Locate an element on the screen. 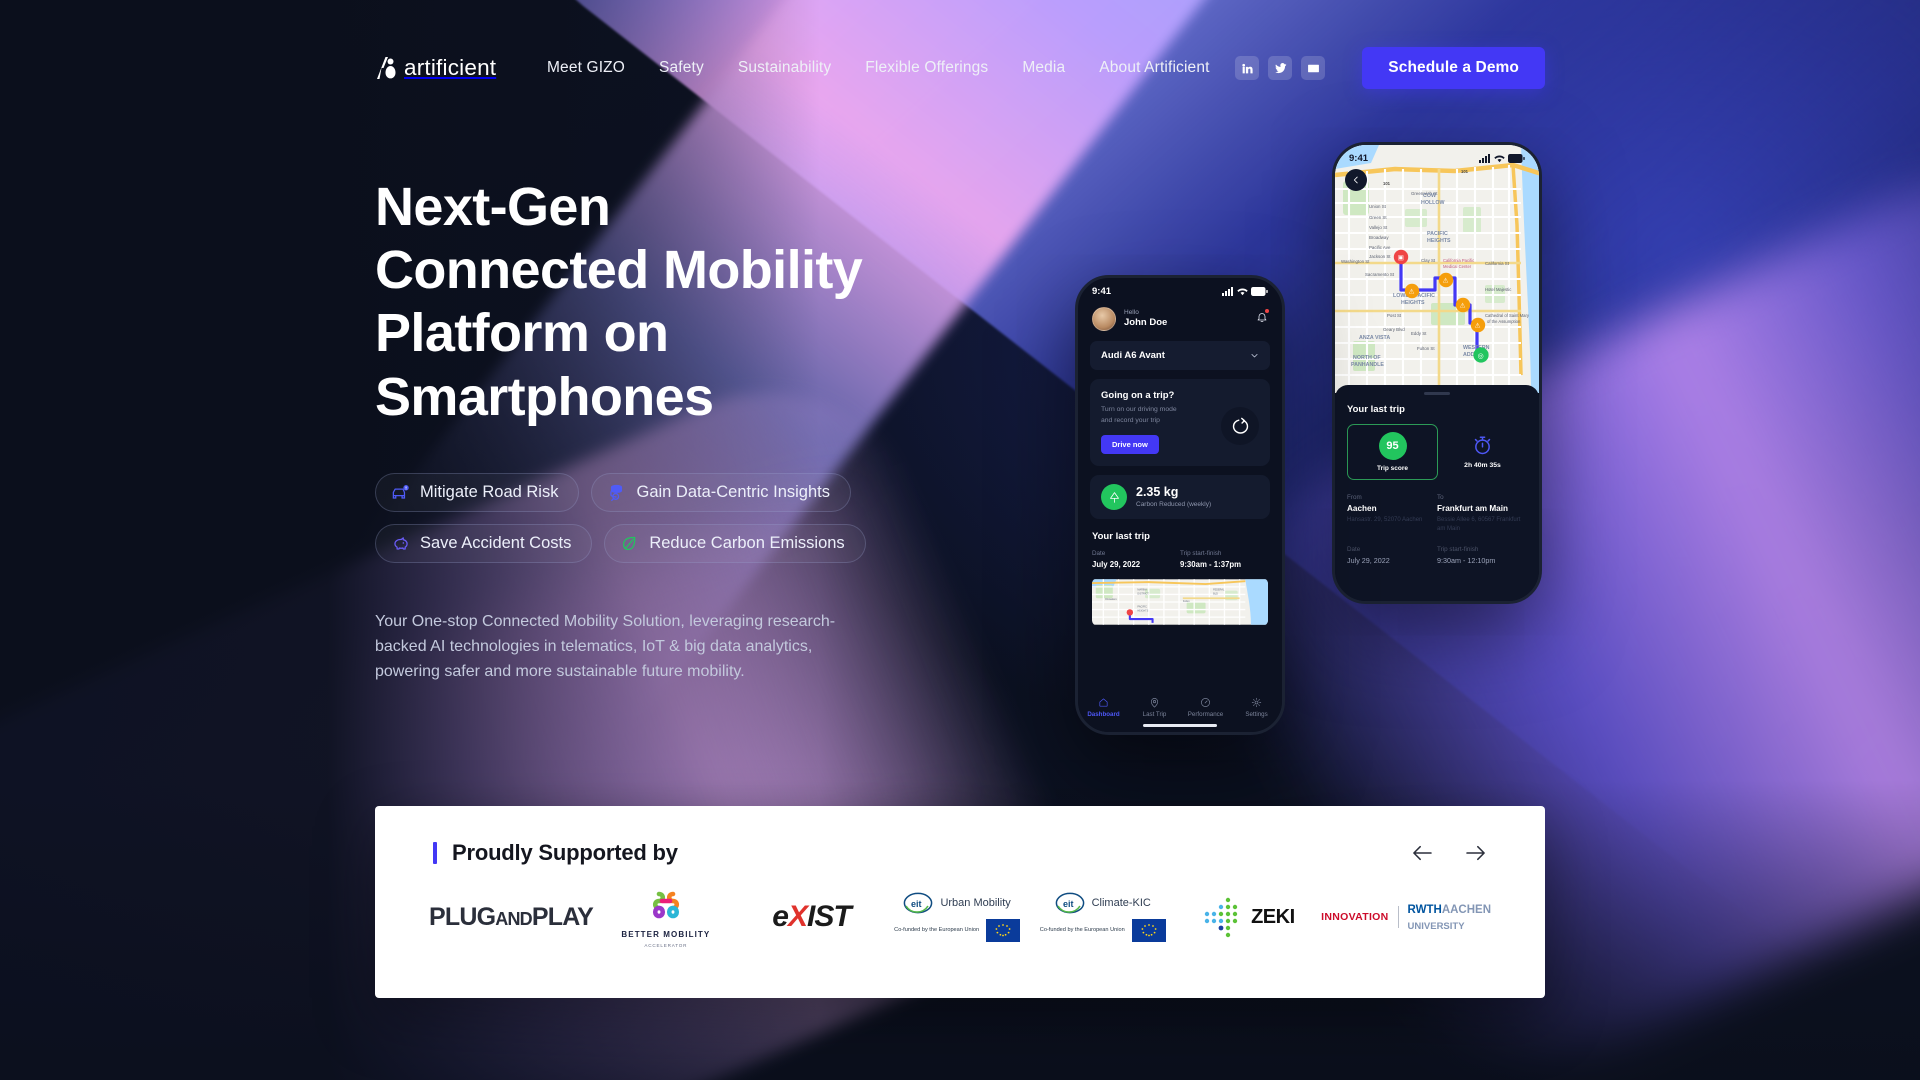 This screenshot has width=1920, height=1080. greeting-hello: Hello is located at coordinates (1131, 312).